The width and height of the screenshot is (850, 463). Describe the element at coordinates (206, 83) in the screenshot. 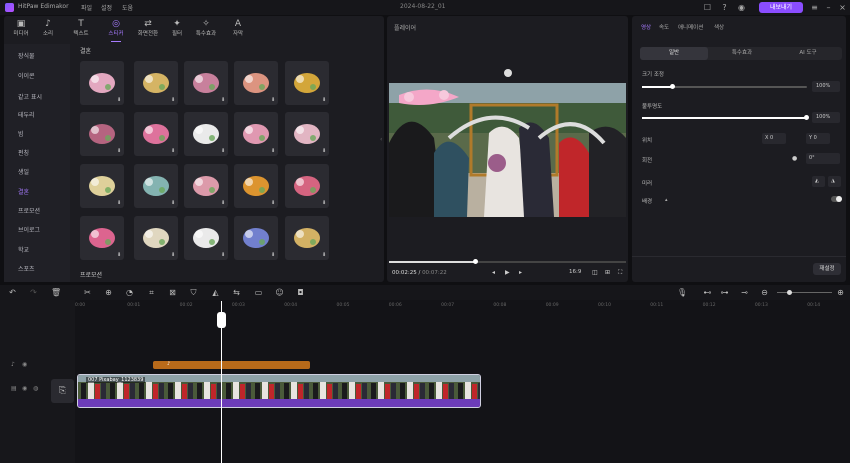

I see `sticker-ribbon-gift: ⬇` at that location.